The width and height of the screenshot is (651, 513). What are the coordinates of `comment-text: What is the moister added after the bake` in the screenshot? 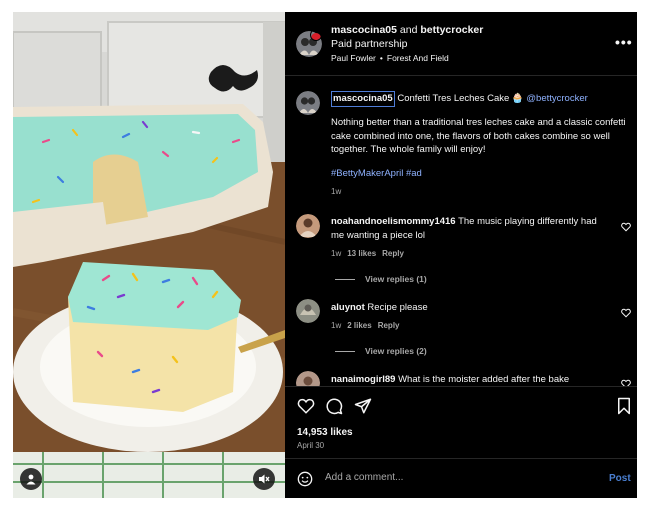 It's located at (484, 379).